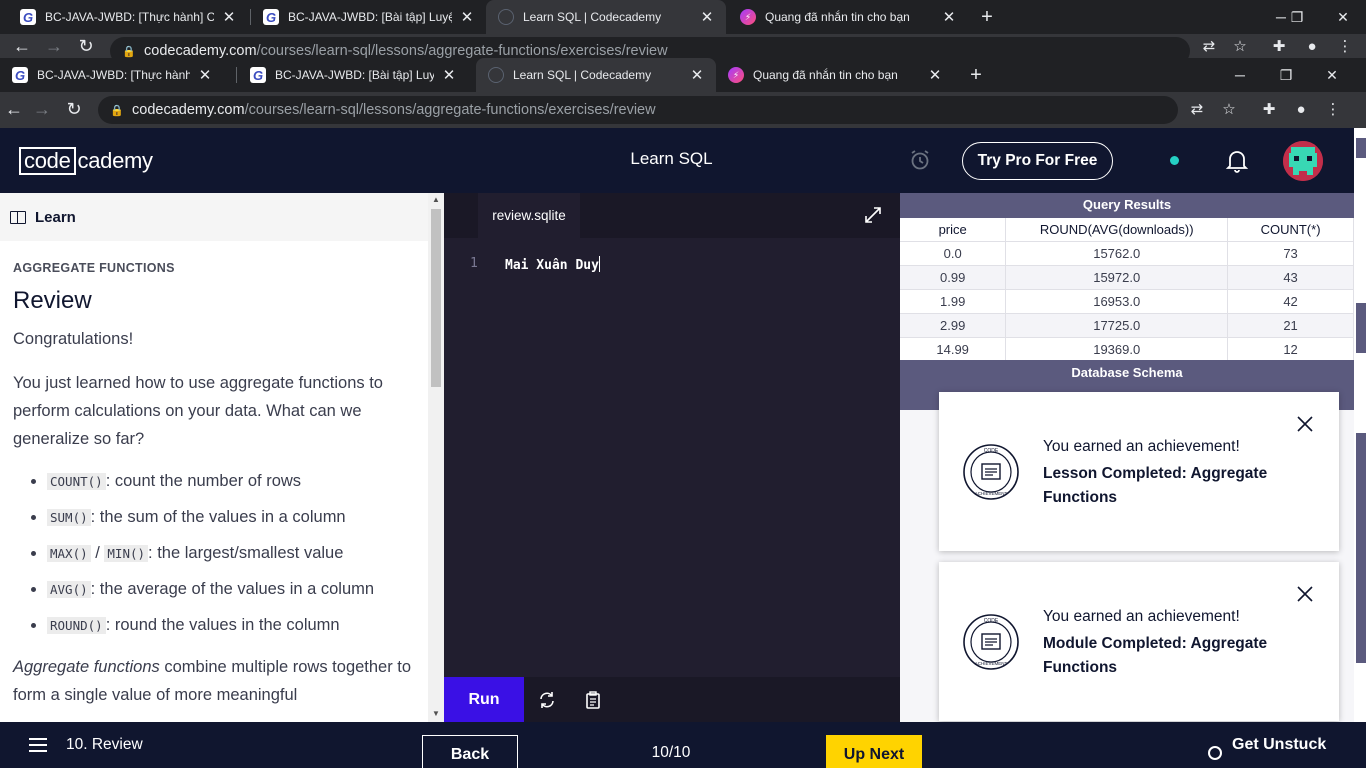  I want to click on lesson-pager: 10/10, so click(671, 752).